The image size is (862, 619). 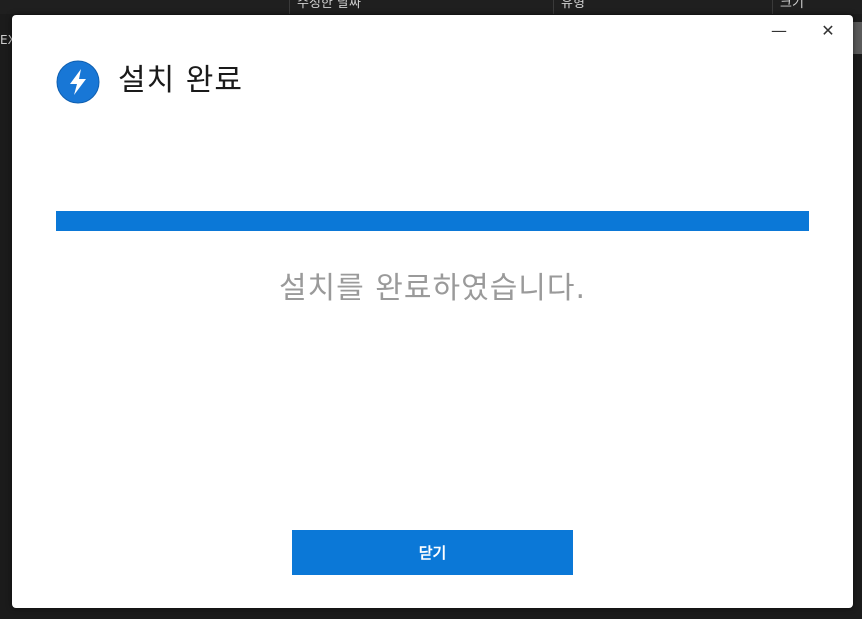 What do you see at coordinates (828, 31) in the screenshot?
I see `close-window-button: ✕` at bounding box center [828, 31].